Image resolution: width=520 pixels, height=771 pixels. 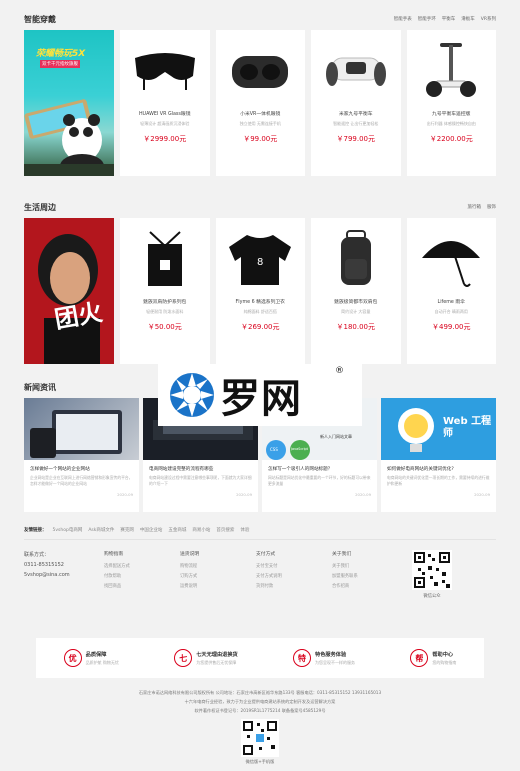 I want to click on product-desc: 纯棉面料 舒适百搭, so click(x=260, y=311).